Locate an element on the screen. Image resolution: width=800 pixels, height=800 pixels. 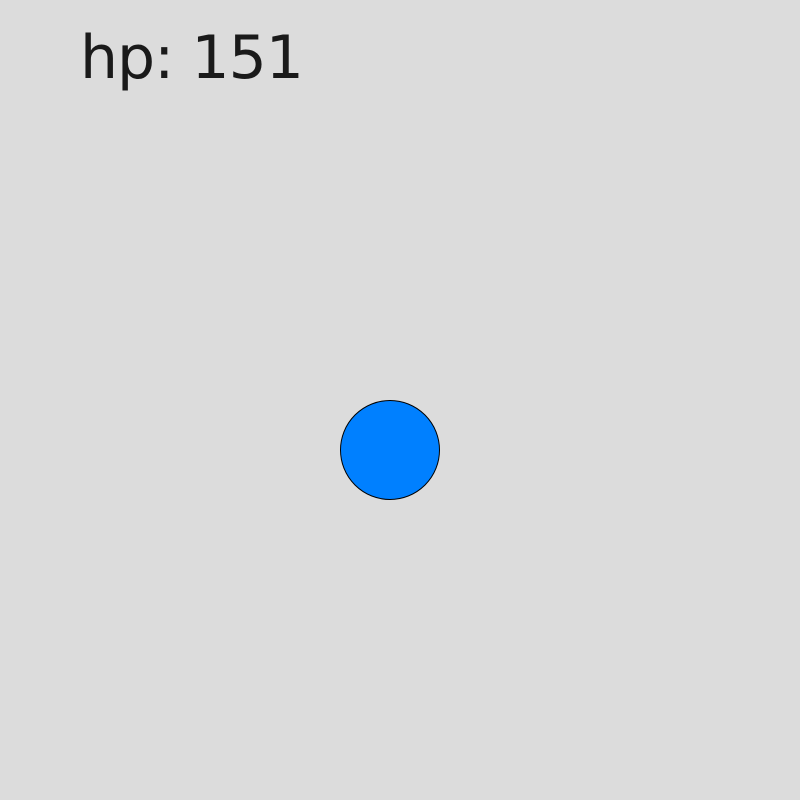
hp-display: hp: 151 is located at coordinates (192, 58).